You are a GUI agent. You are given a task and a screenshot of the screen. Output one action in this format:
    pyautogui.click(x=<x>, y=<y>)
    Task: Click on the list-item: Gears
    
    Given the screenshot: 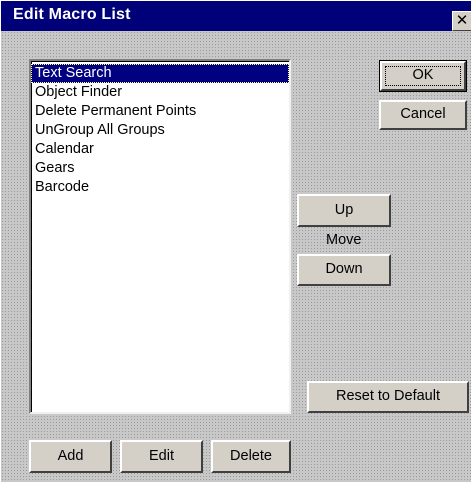 What is the action you would take?
    pyautogui.click(x=160, y=168)
    